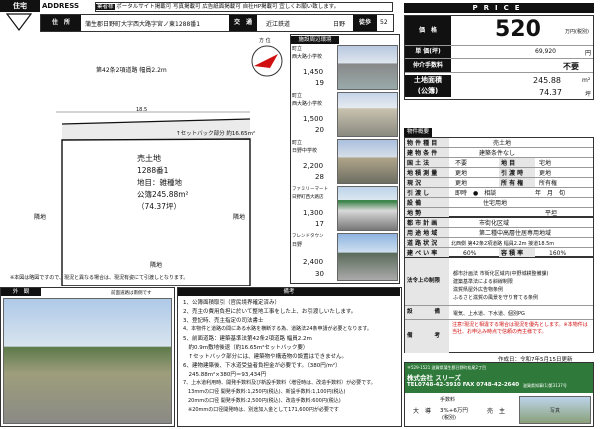  Describe the element at coordinates (20, 6) in the screenshot. I see `type-tab: 住宅` at that location.